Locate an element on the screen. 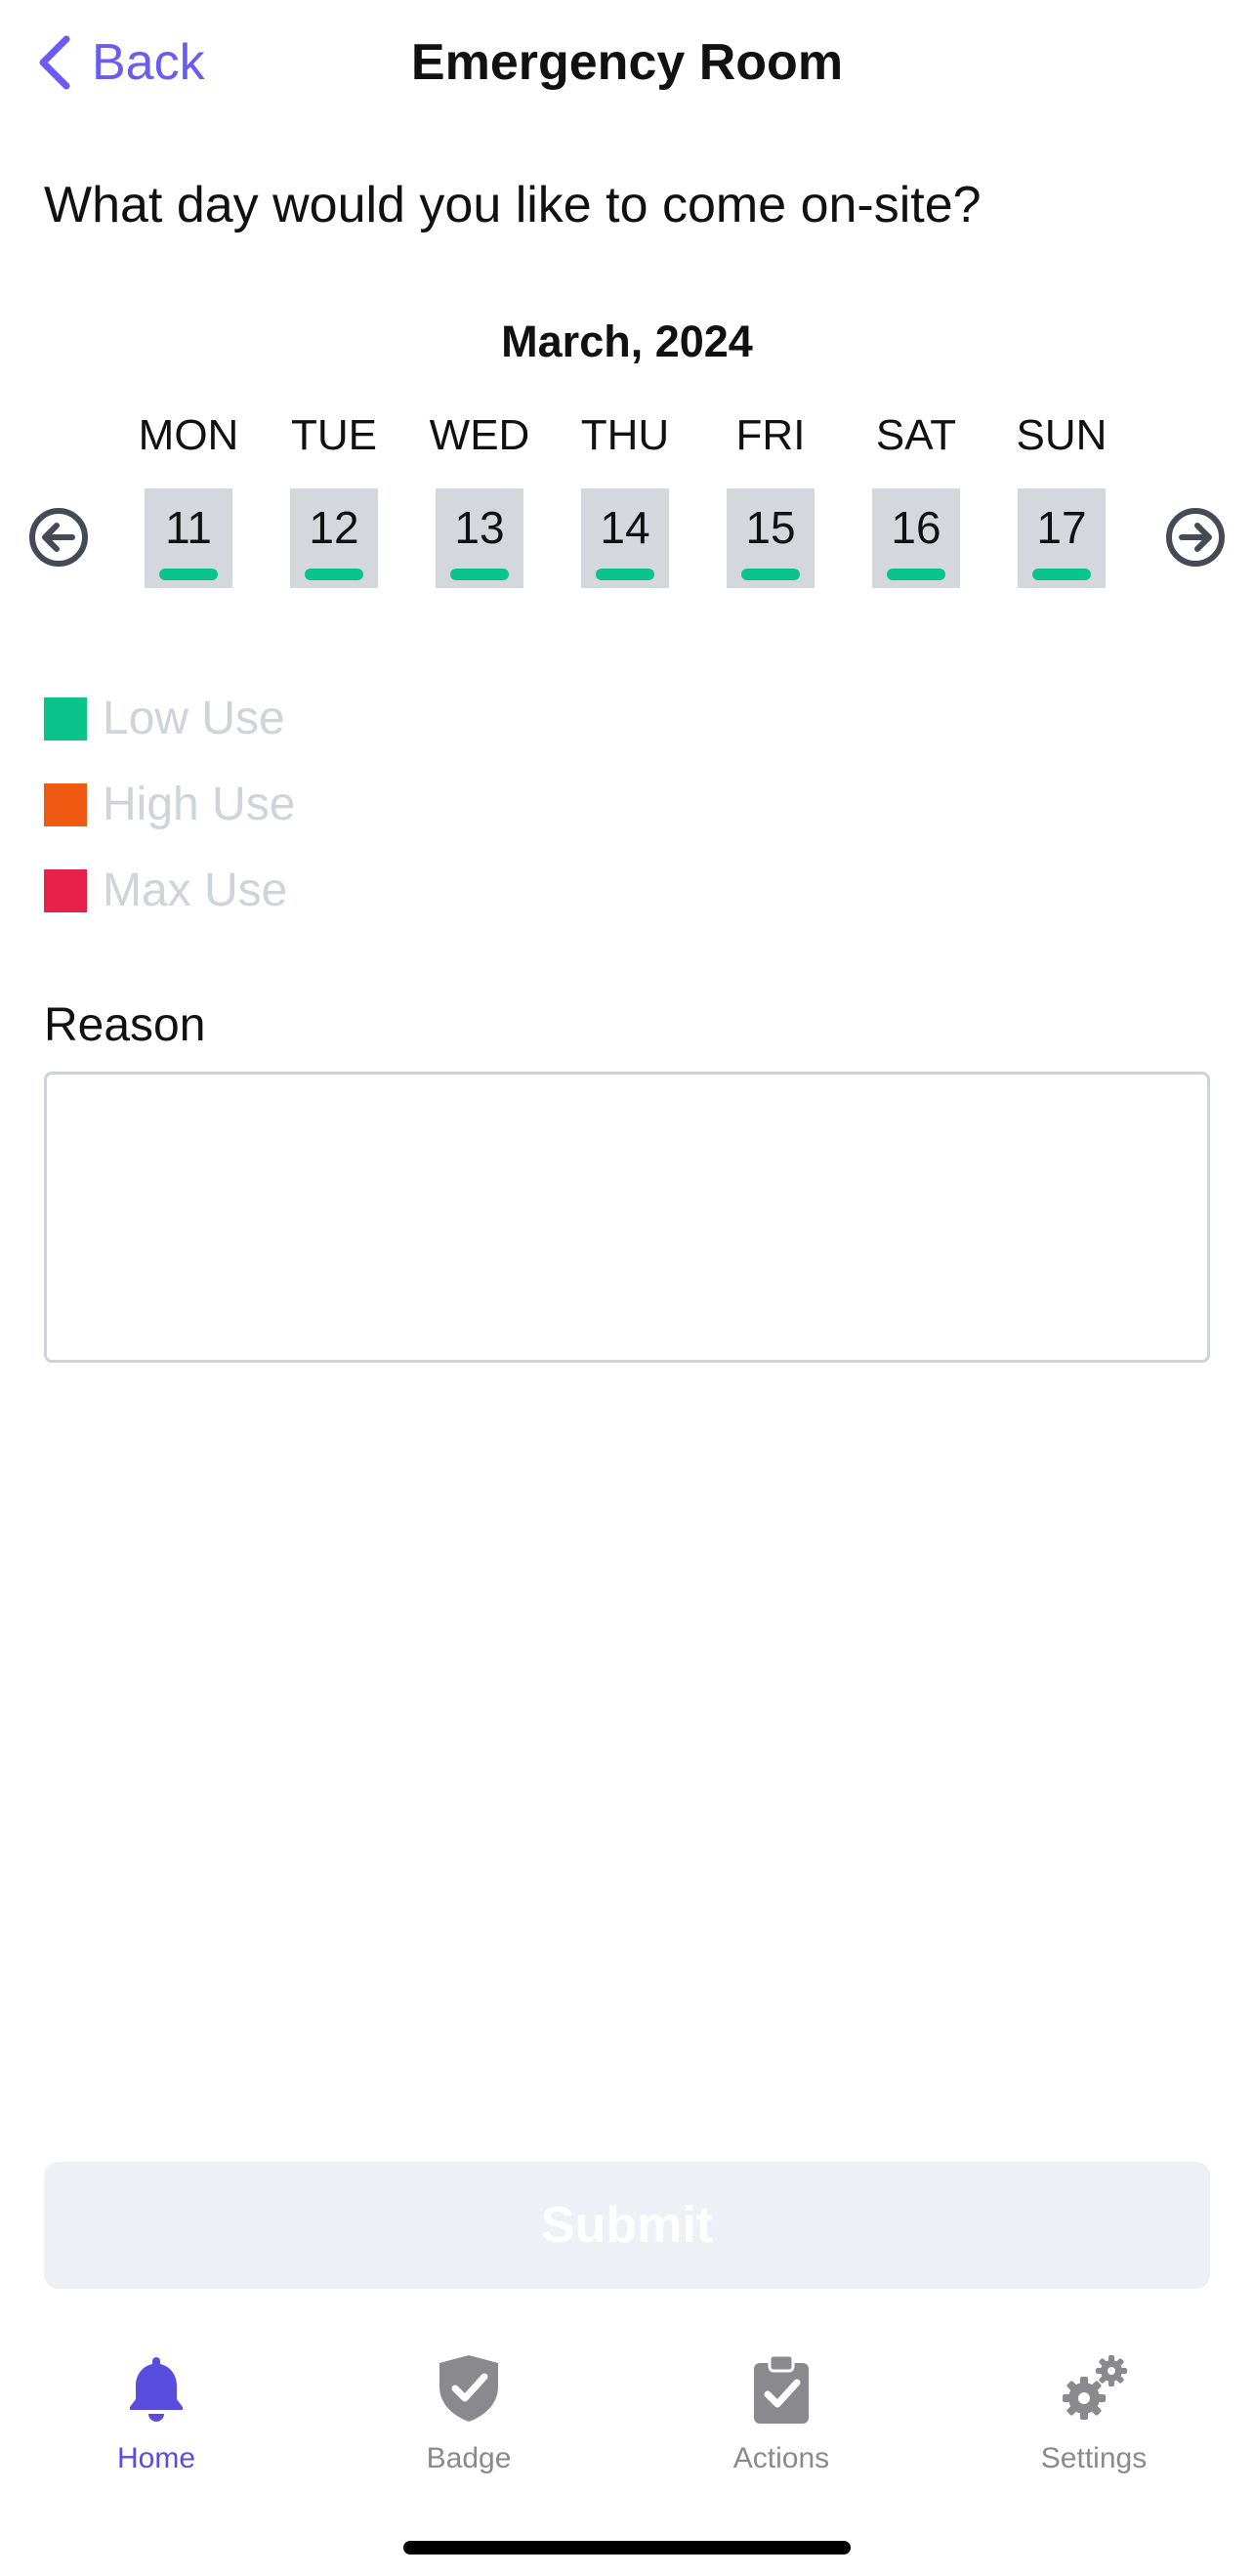 Image resolution: width=1254 pixels, height=2576 pixels. gears-icon is located at coordinates (1095, 2387).